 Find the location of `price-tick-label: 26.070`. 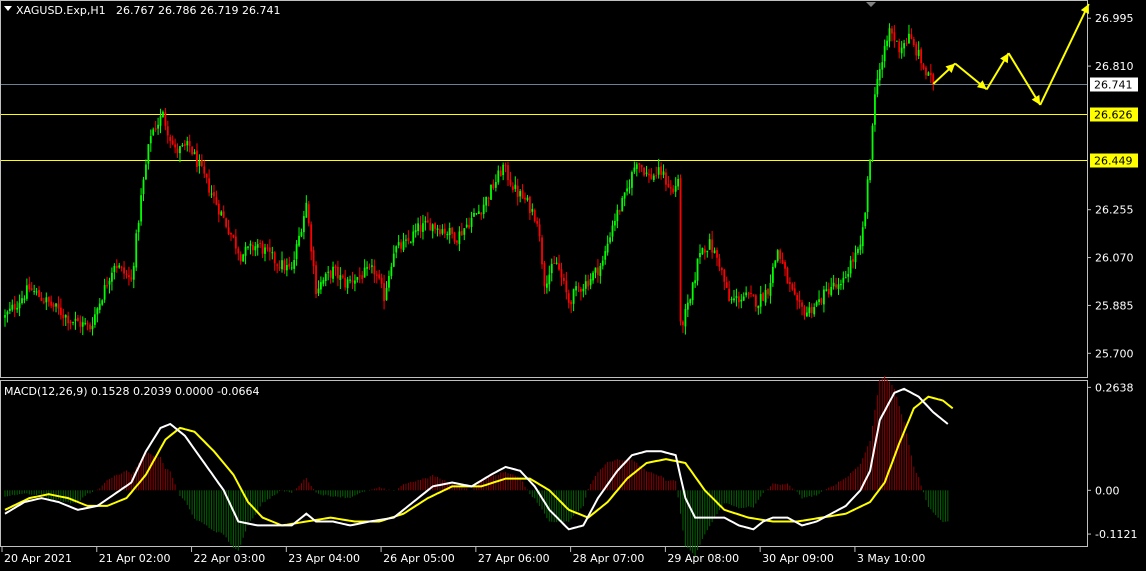

price-tick-label: 26.070 is located at coordinates (1114, 258).